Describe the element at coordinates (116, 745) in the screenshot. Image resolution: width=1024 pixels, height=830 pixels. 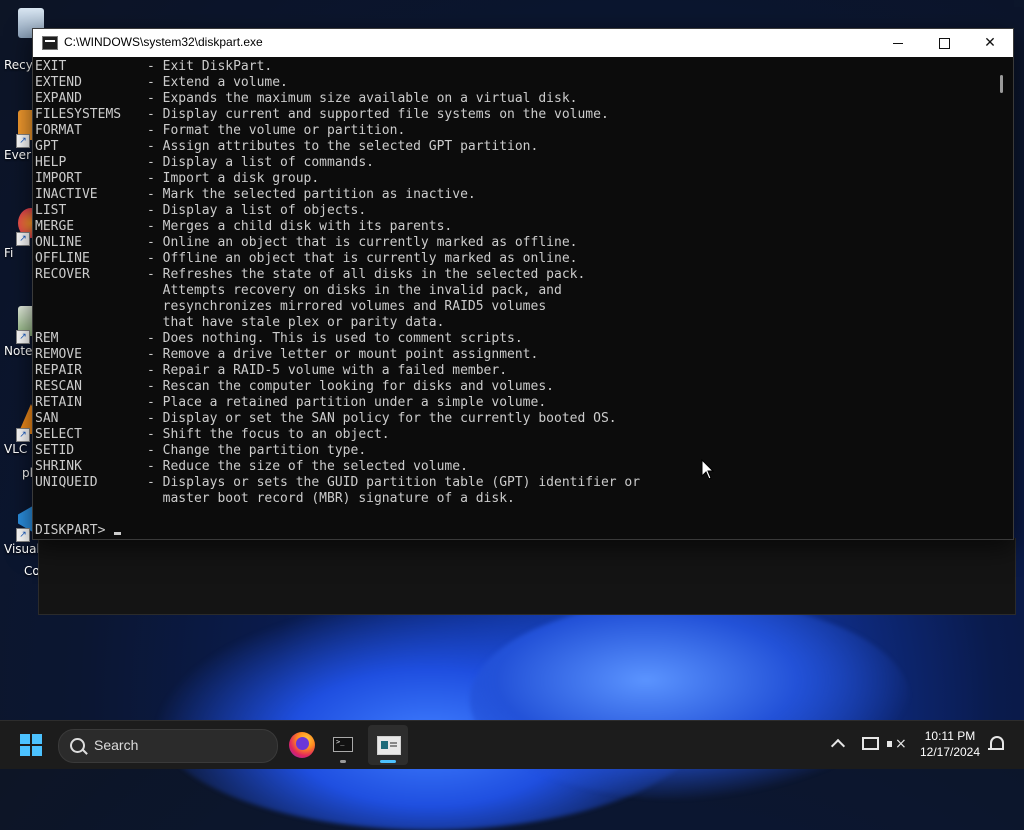
I see `search-placeholder: Search` at that location.